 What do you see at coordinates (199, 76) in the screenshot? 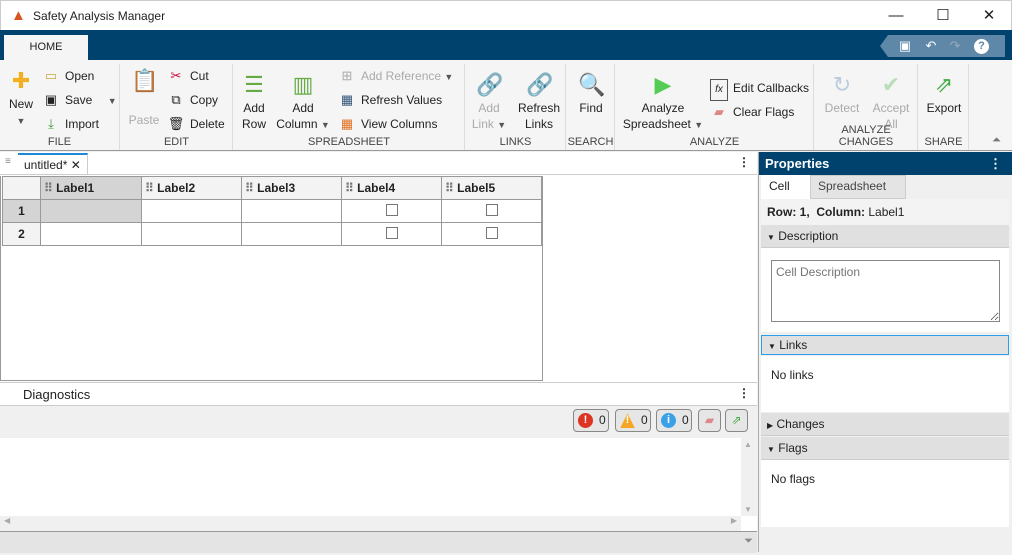
I see `cut-label: Cut` at bounding box center [199, 76].